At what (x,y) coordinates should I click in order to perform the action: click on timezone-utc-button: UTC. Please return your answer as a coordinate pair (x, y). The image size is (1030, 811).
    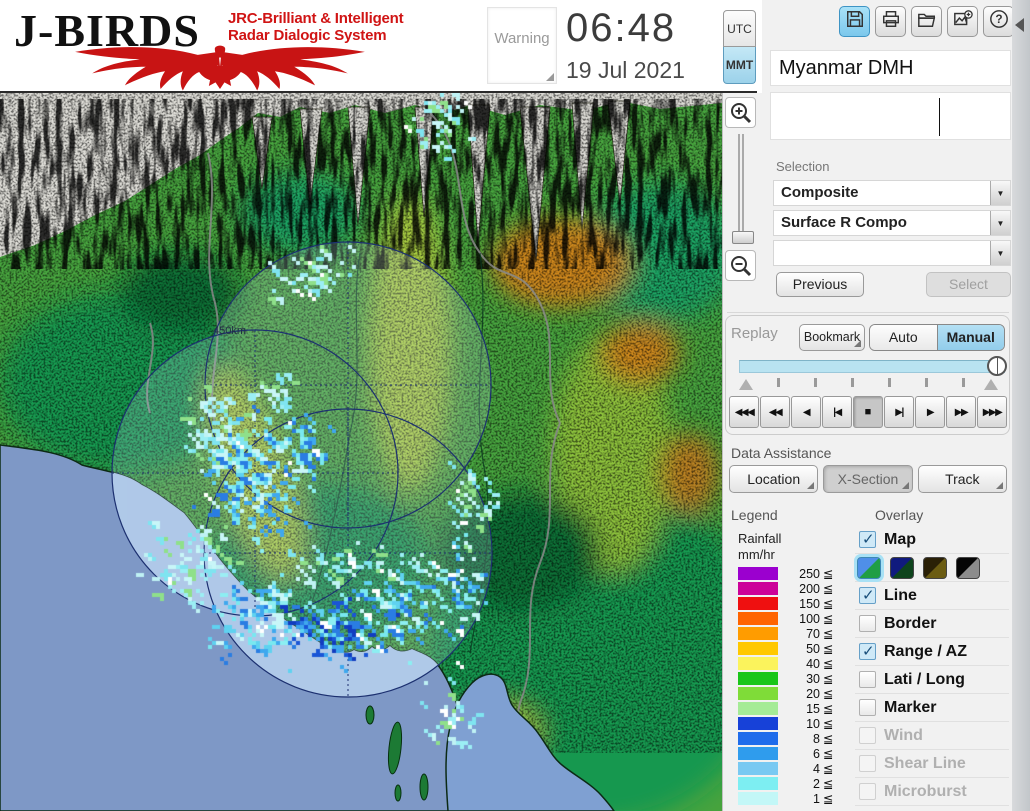
    Looking at the image, I should click on (739, 28).